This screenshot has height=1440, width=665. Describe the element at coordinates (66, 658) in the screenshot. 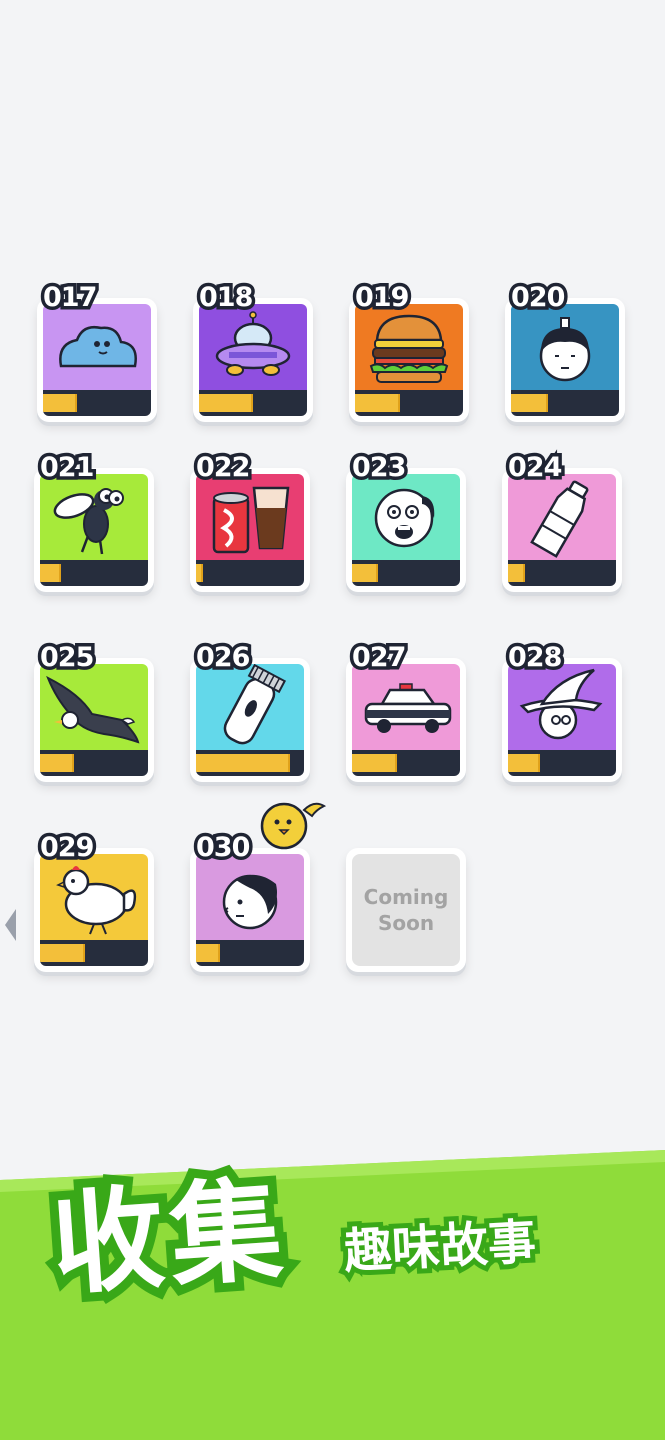

I see `card-number: 025` at that location.